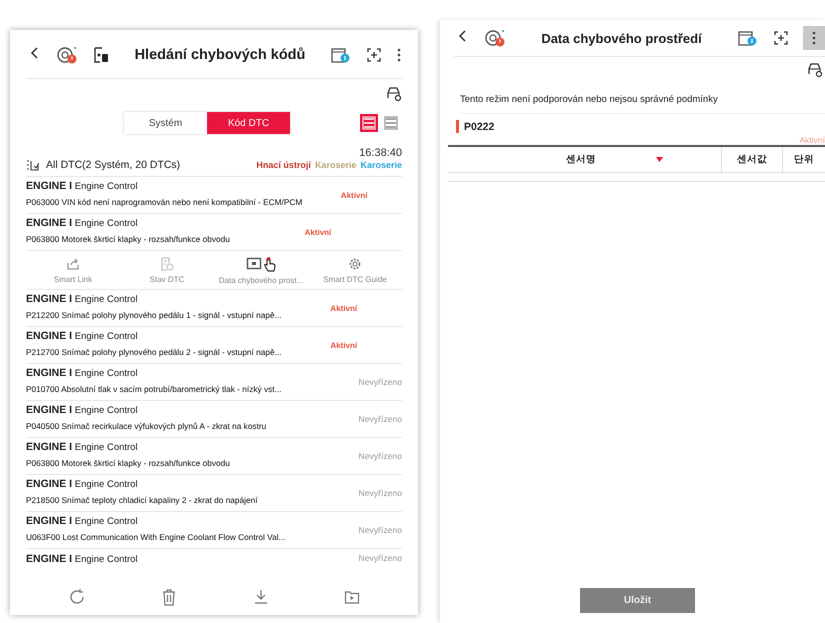  What do you see at coordinates (77, 597) in the screenshot?
I see `refresh-icon` at bounding box center [77, 597].